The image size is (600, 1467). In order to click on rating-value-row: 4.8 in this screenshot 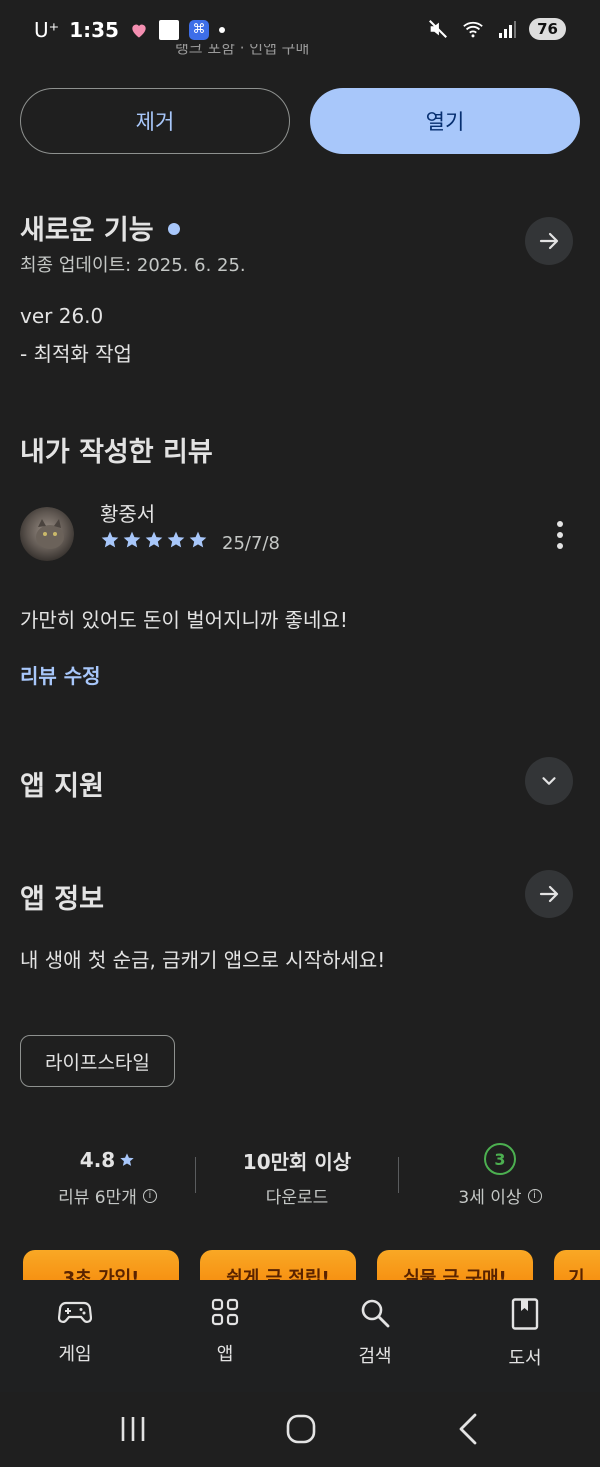, I will do `click(107, 1160)`.